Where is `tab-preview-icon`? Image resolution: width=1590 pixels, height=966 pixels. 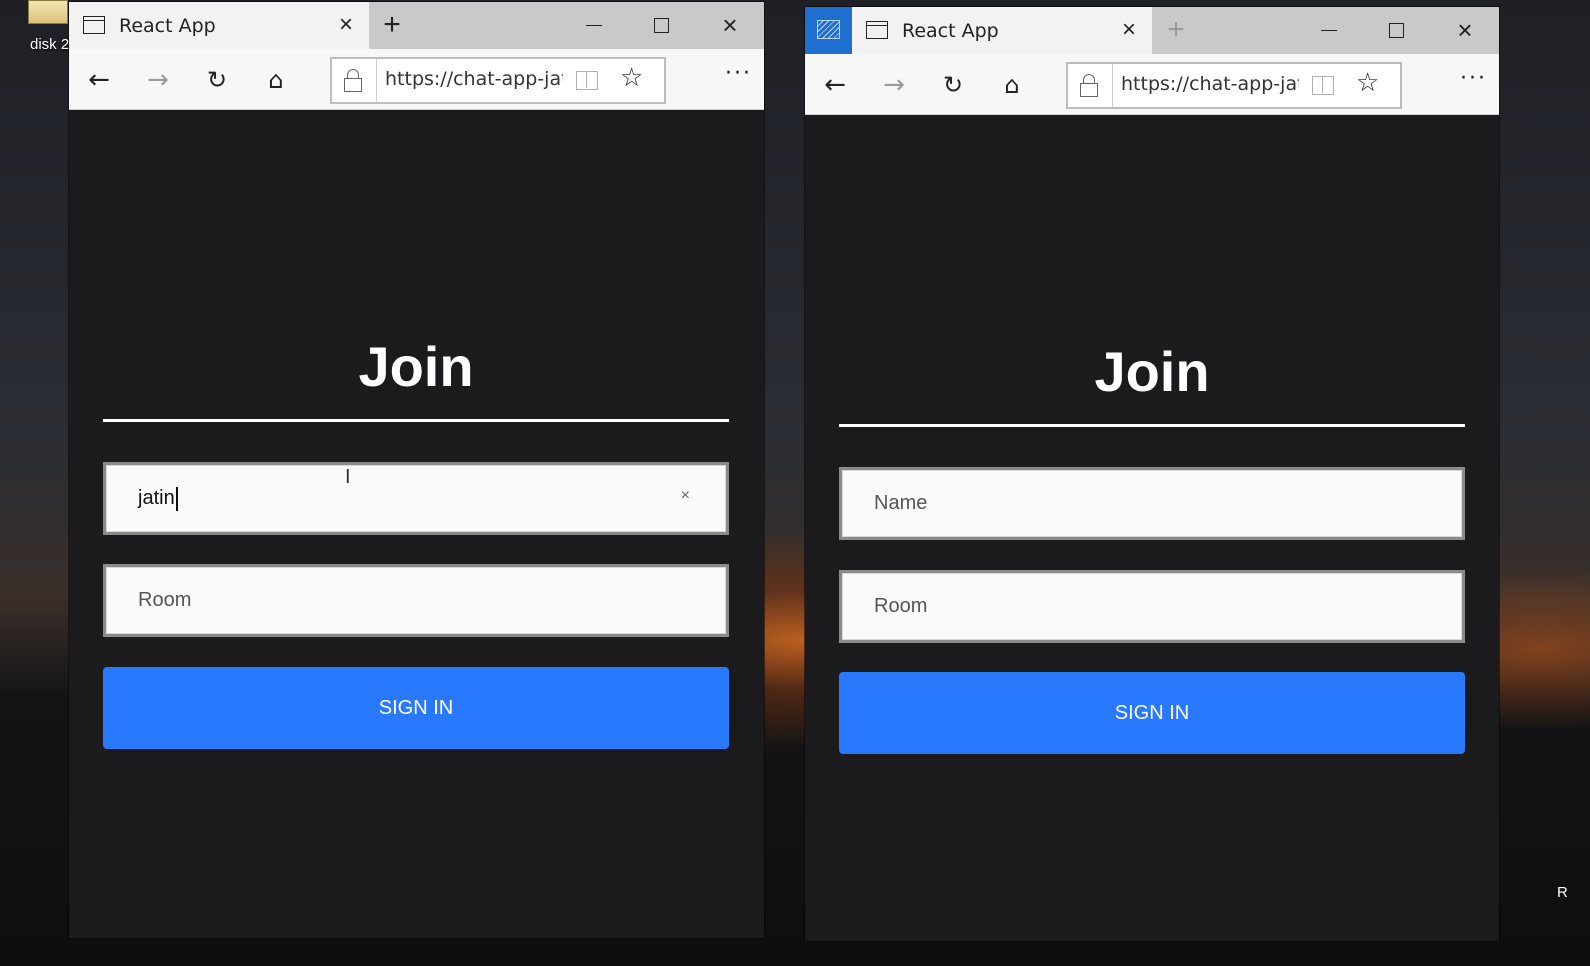
tab-preview-icon is located at coordinates (828, 29).